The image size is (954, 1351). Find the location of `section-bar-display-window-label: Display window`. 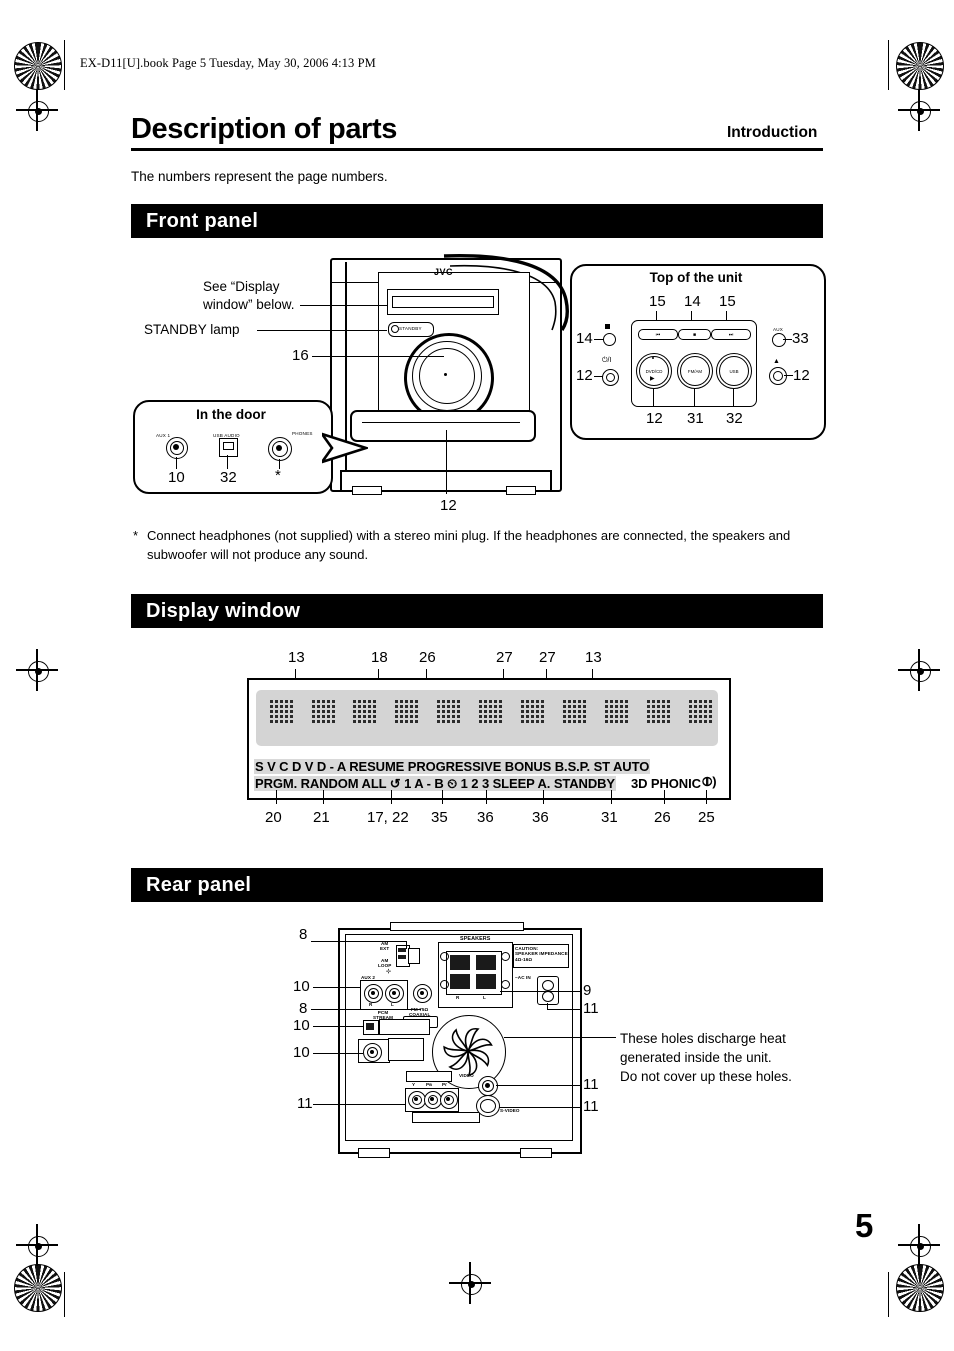

section-bar-display-window-label: Display window is located at coordinates (223, 610).